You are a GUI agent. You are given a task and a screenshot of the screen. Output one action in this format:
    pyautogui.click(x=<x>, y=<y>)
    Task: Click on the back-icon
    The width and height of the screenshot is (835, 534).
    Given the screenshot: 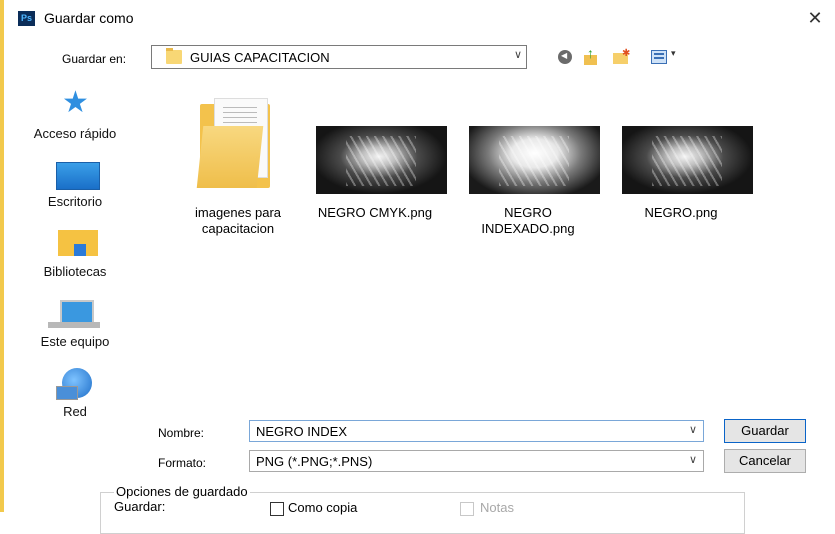 What is the action you would take?
    pyautogui.click(x=565, y=57)
    